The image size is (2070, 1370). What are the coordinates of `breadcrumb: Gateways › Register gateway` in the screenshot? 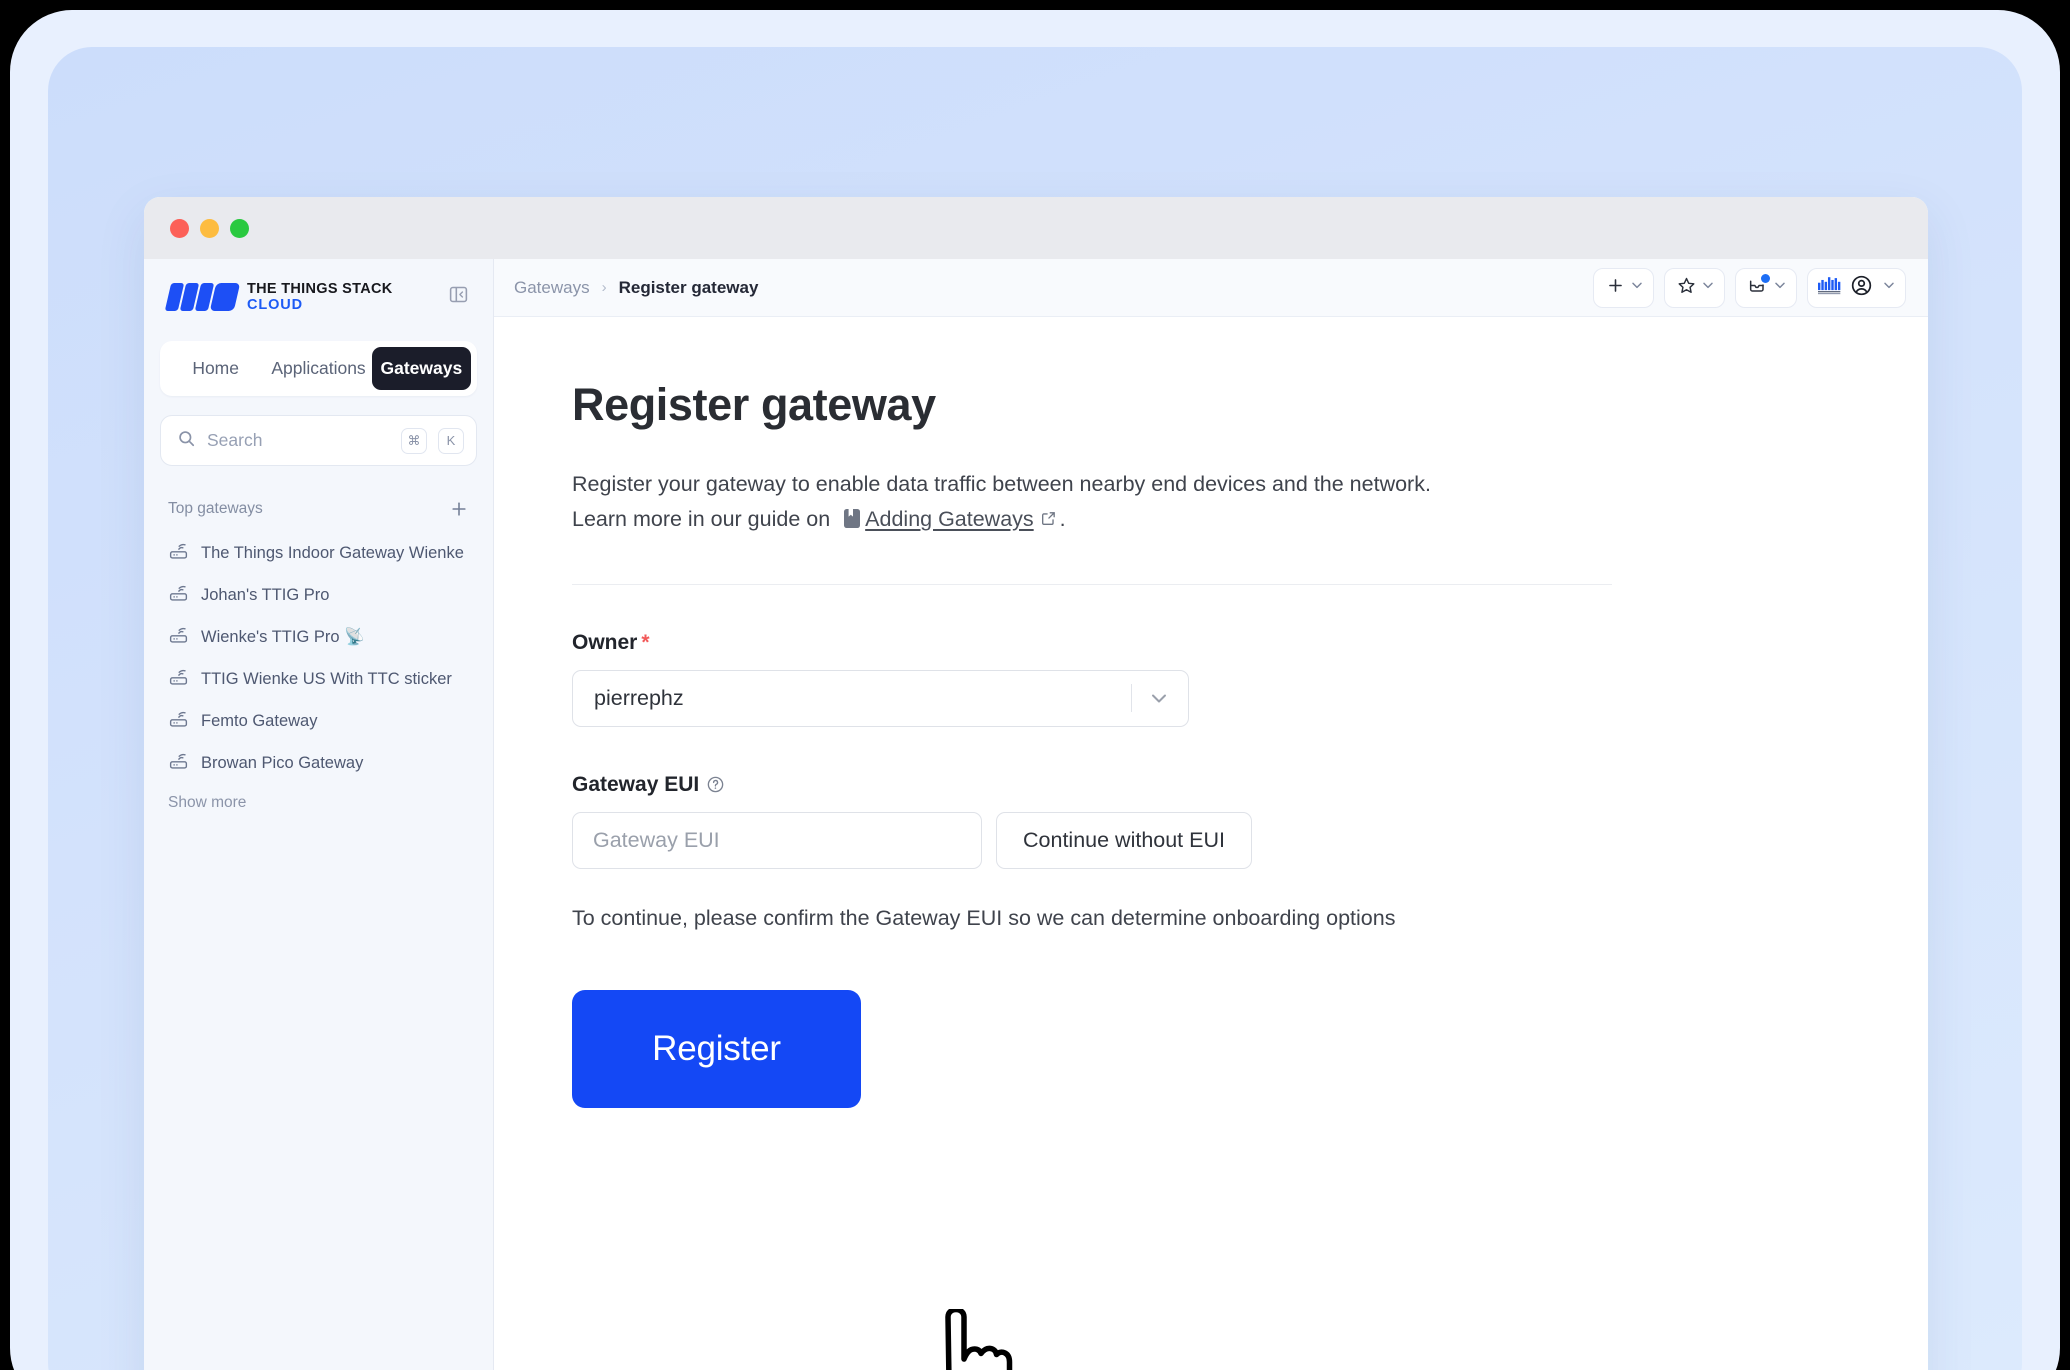 It's located at (636, 288).